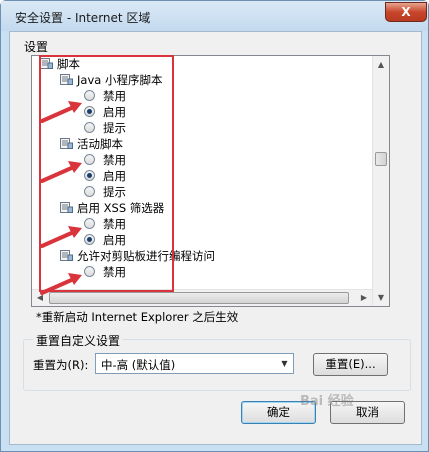 This screenshot has width=429, height=452. What do you see at coordinates (199, 298) in the screenshot?
I see `horizontal-scroll-thumb` at bounding box center [199, 298].